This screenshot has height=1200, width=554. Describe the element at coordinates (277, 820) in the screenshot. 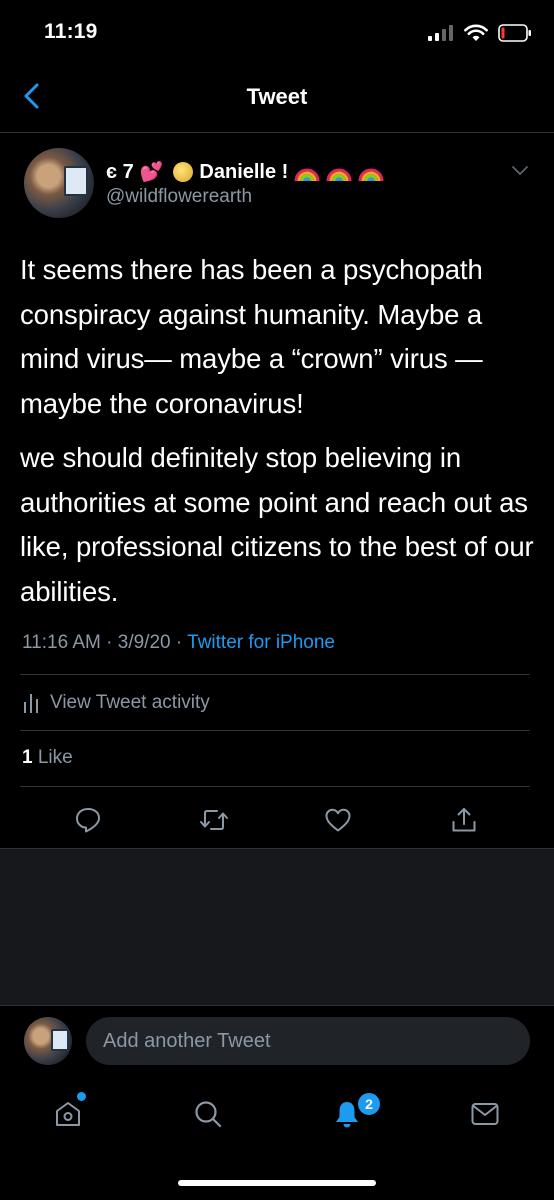

I see `tweet-actions` at that location.